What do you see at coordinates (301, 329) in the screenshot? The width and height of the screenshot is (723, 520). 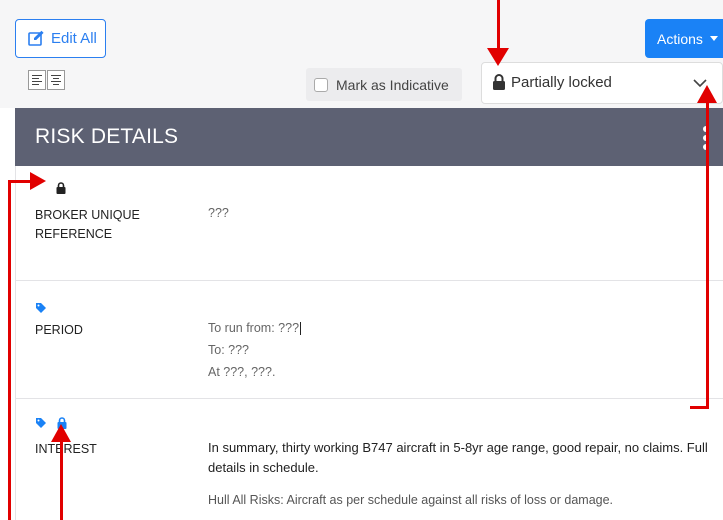 I see `text-cursor` at bounding box center [301, 329].